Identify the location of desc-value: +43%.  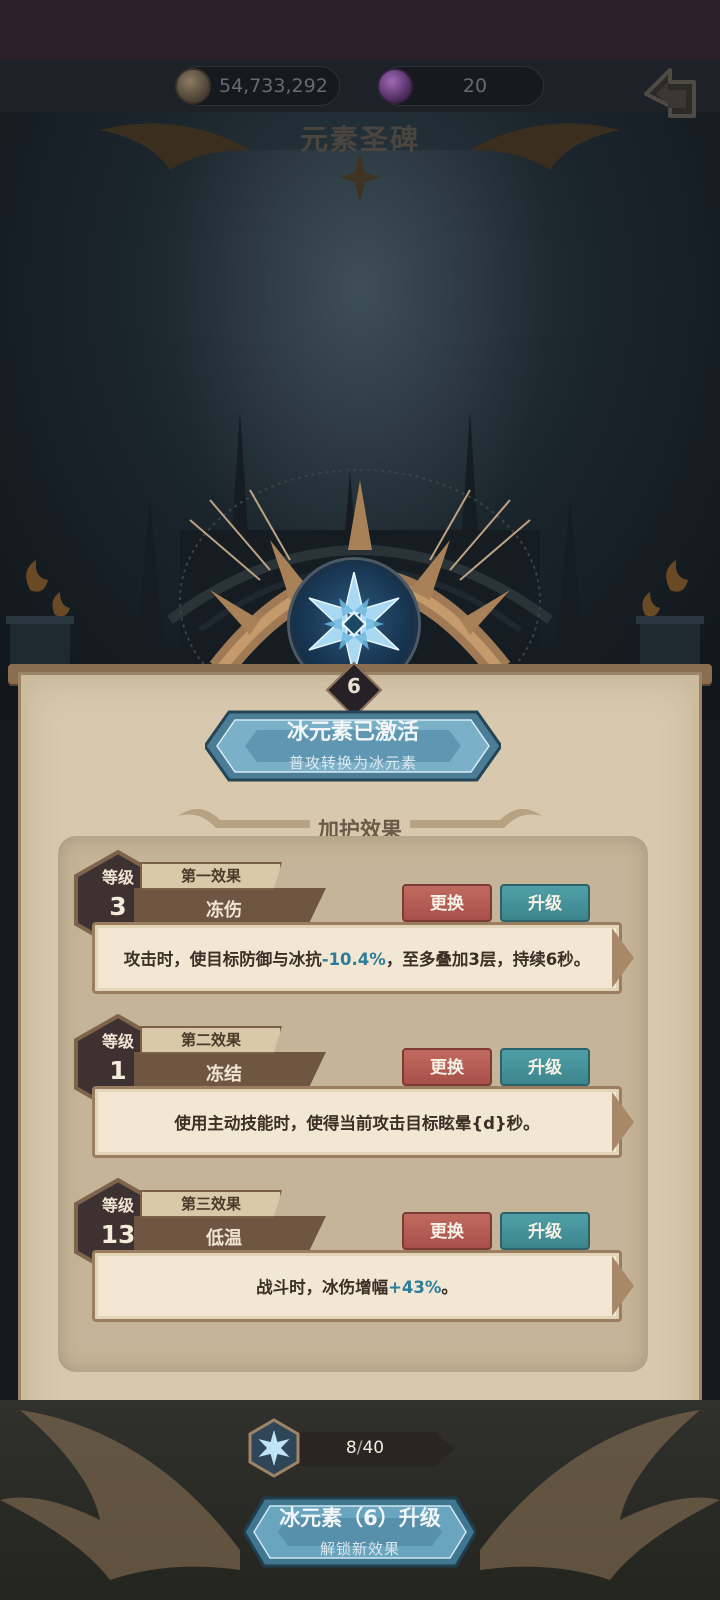
(415, 1287).